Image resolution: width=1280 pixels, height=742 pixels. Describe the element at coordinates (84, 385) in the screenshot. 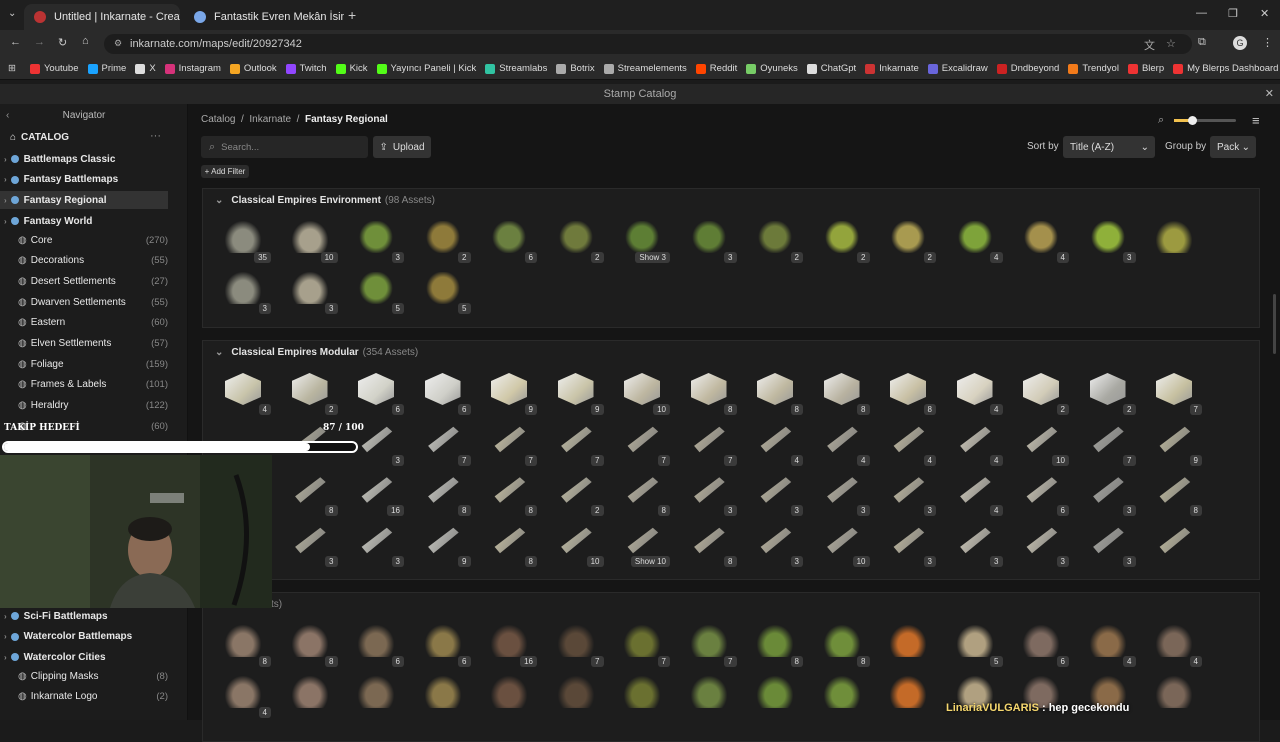

I see `sidebar-item: ◍ Frames & Labels (101)` at that location.